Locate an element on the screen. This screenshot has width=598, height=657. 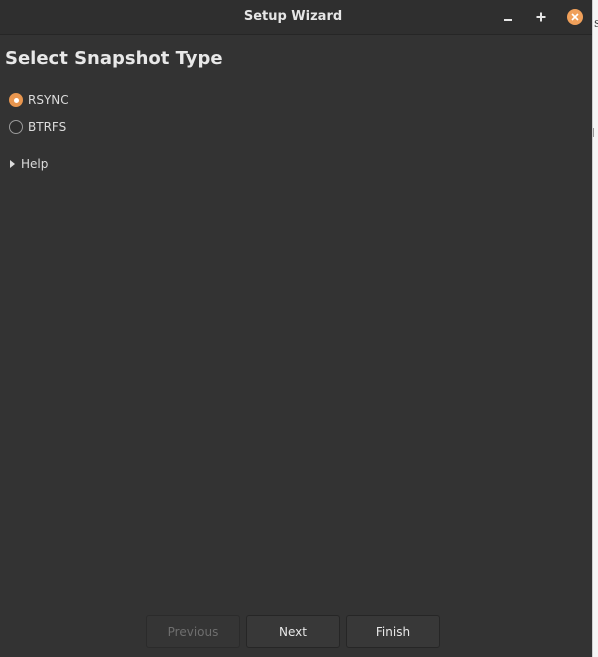
next-button: Next is located at coordinates (293, 631).